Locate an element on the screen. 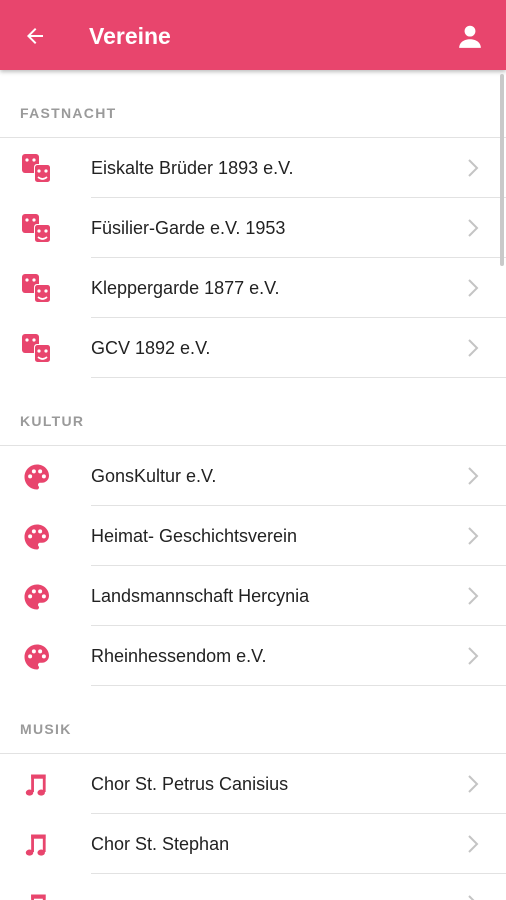  list-item: Chor St. Petrus Canisius is located at coordinates (253, 784).